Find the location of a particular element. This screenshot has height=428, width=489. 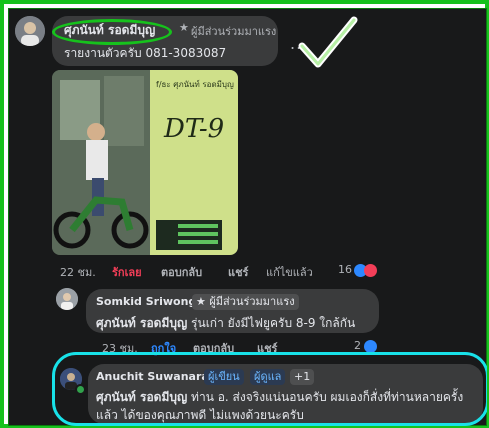

photo-model-label: DT-9 is located at coordinates (194, 129).